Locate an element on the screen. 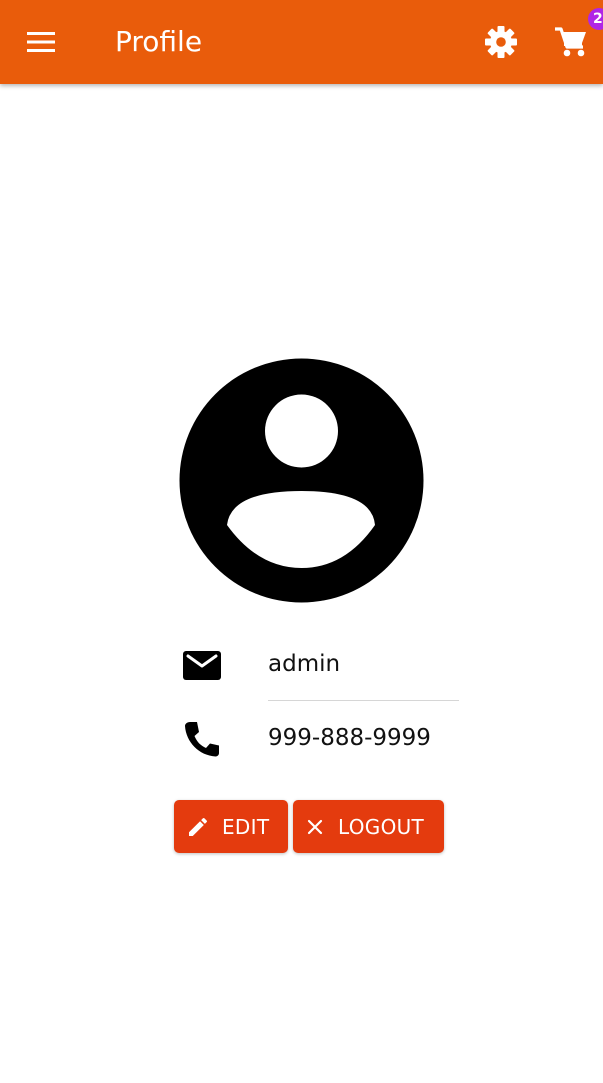  settings-icon is located at coordinates (501, 42).